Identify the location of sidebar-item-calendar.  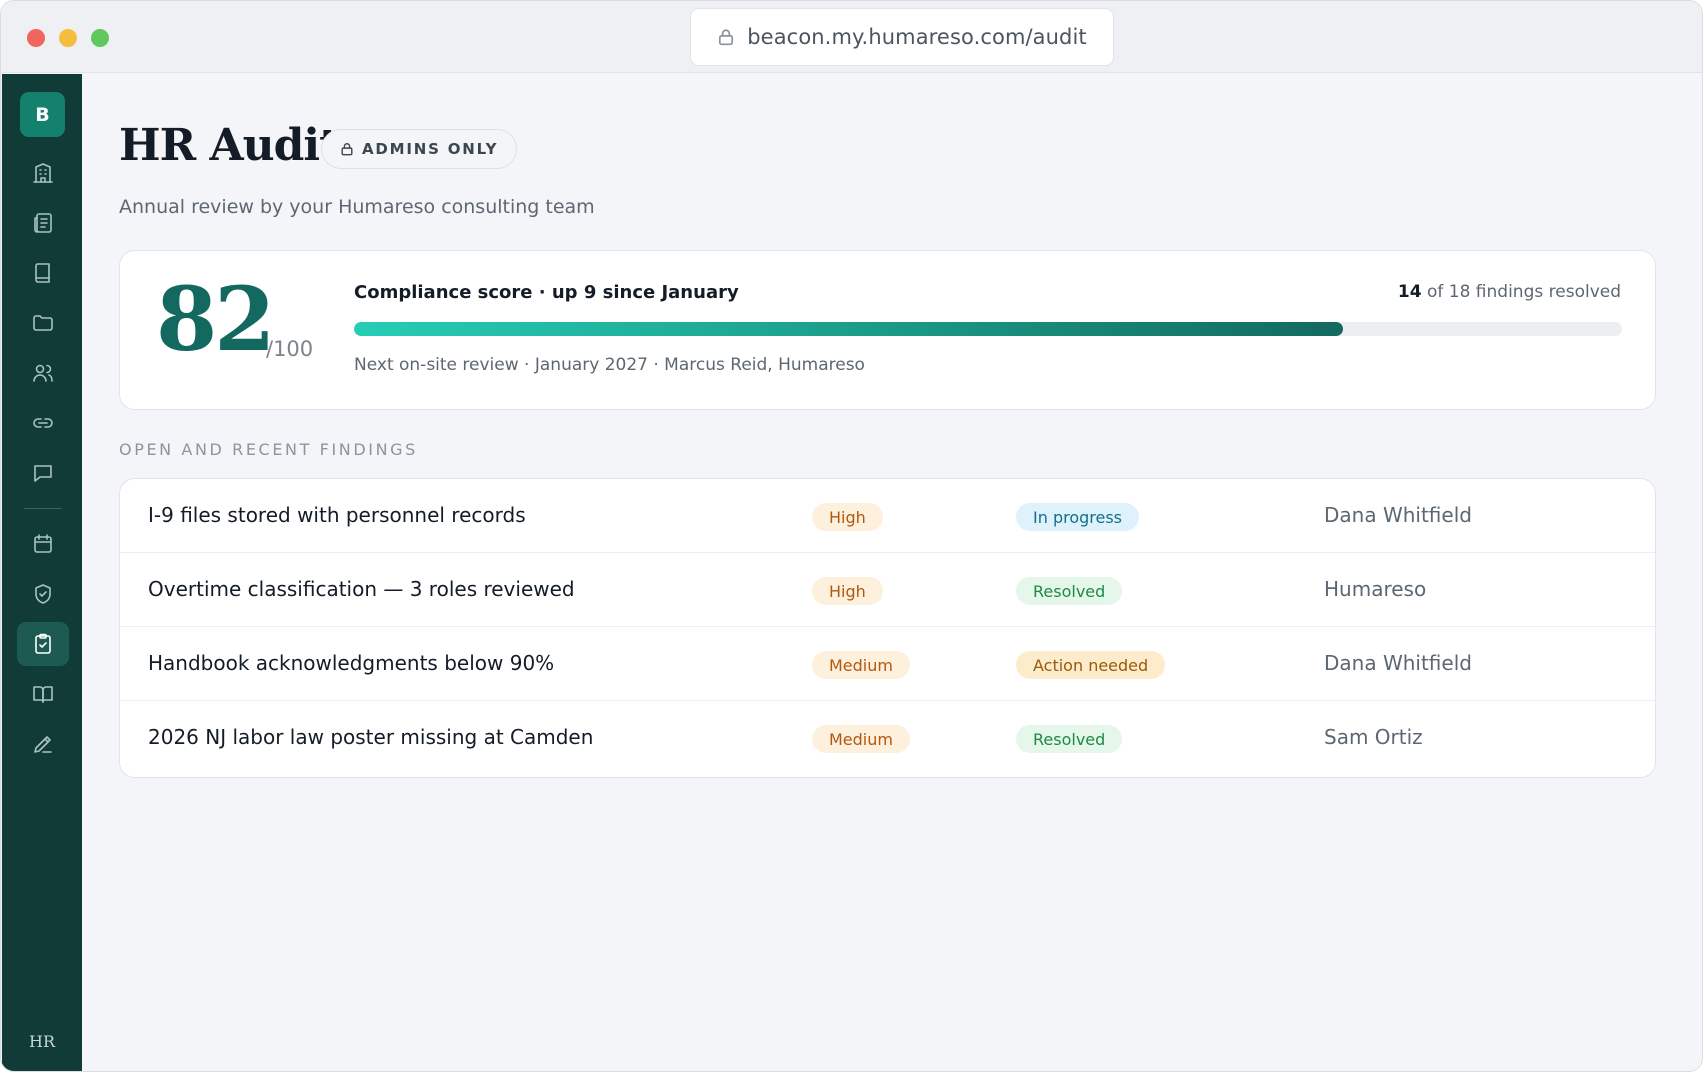
(43, 544).